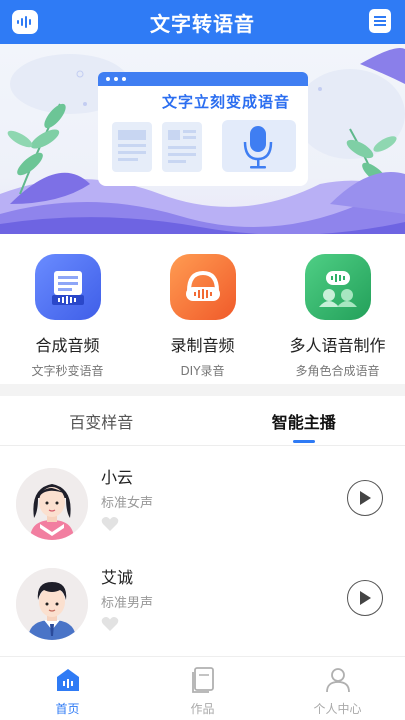  I want to click on home-icon, so click(68, 680).